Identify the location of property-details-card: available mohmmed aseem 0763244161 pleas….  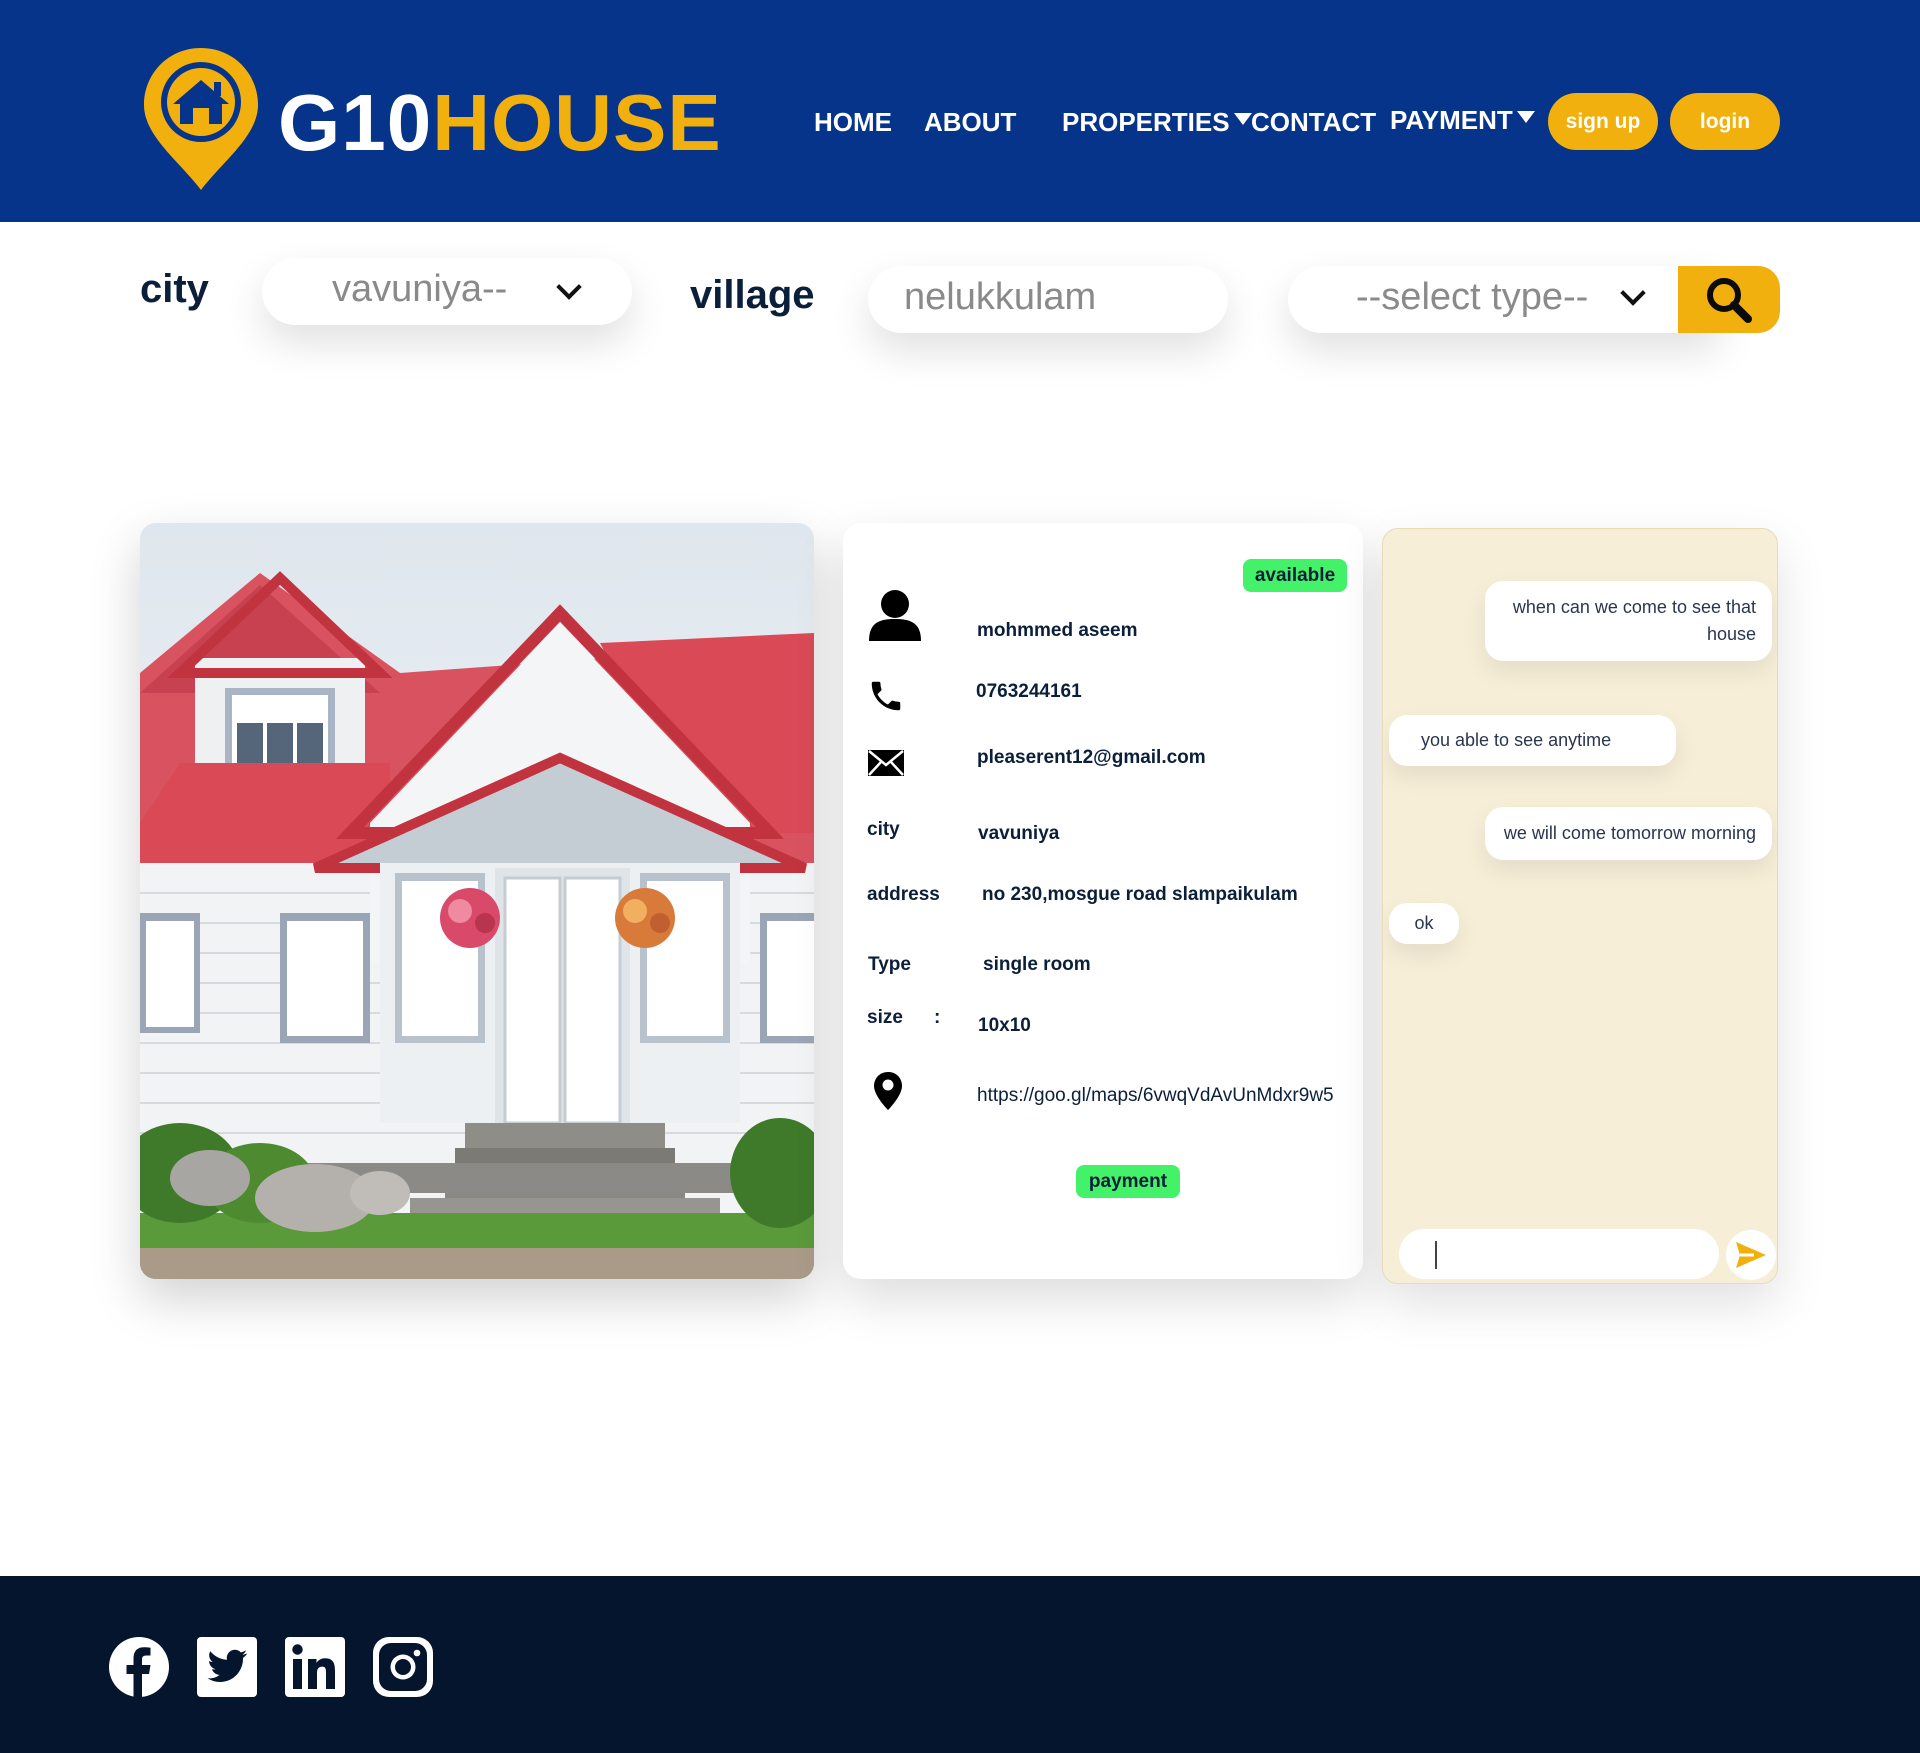
(1103, 901).